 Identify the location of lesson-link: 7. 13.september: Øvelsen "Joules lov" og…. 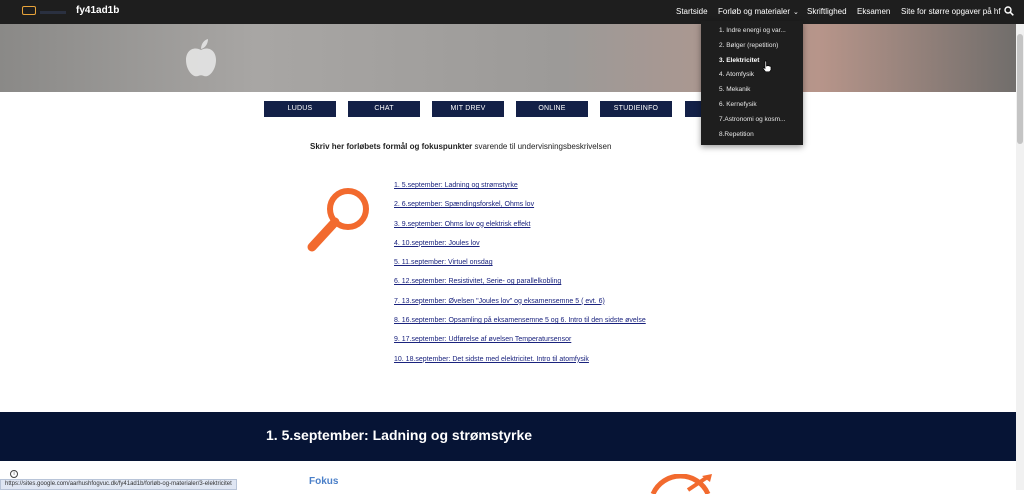
(520, 307).